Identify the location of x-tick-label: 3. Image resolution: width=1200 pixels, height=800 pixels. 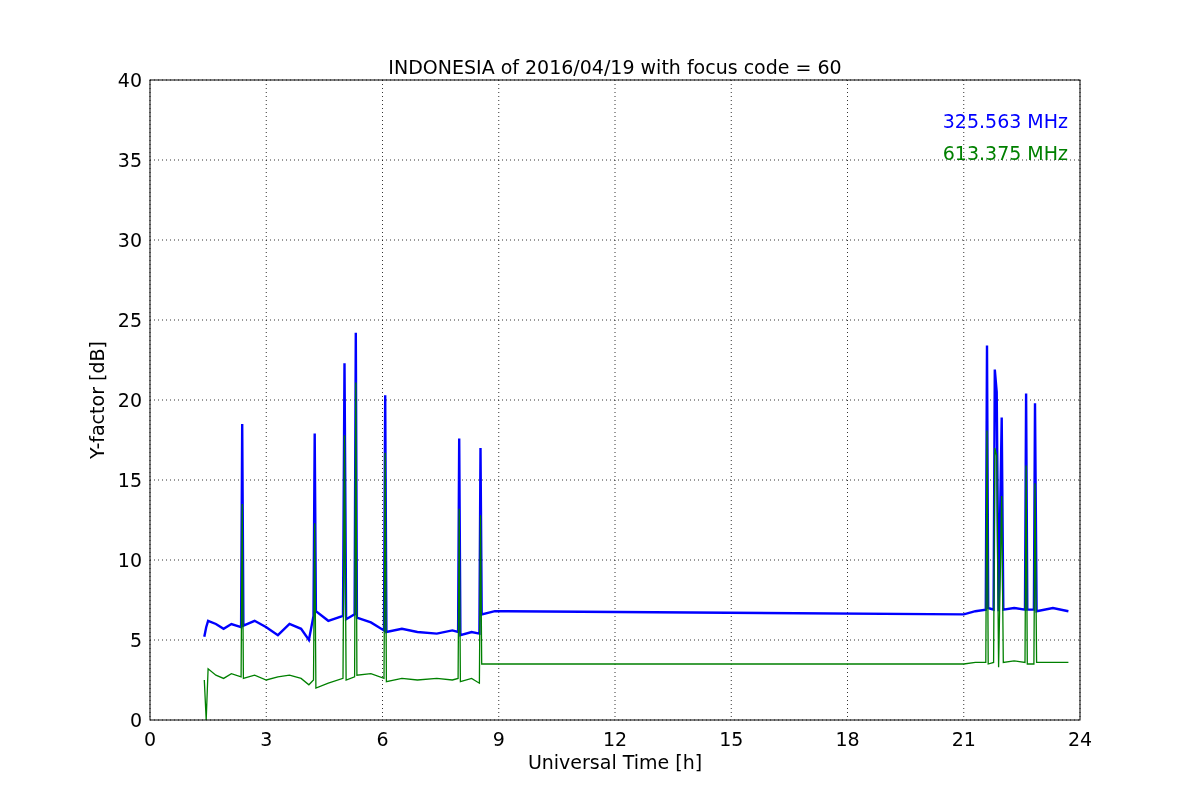
(266, 739).